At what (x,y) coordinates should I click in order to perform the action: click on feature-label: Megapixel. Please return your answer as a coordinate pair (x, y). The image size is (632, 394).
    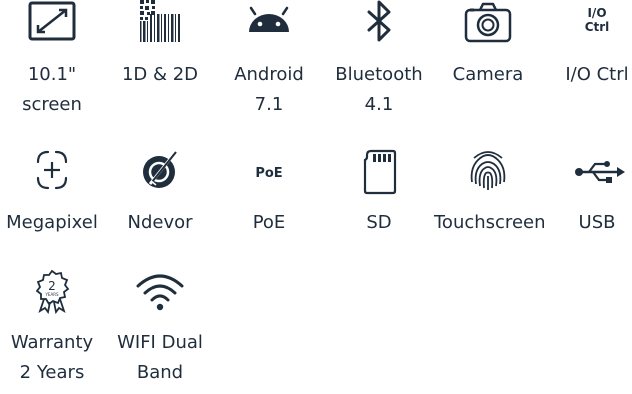
    Looking at the image, I should click on (52, 222).